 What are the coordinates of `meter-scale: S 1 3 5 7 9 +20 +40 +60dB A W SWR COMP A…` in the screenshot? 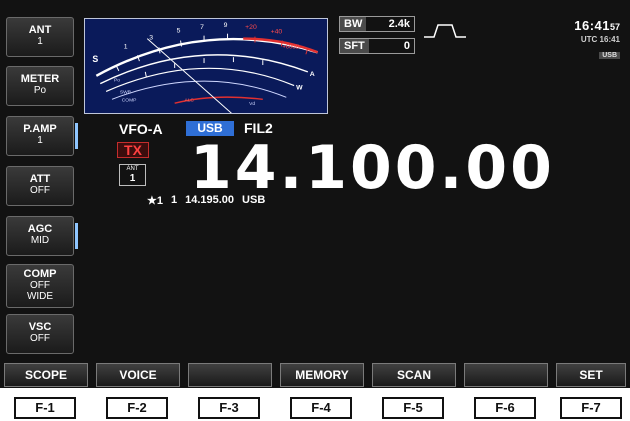 It's located at (205, 69).